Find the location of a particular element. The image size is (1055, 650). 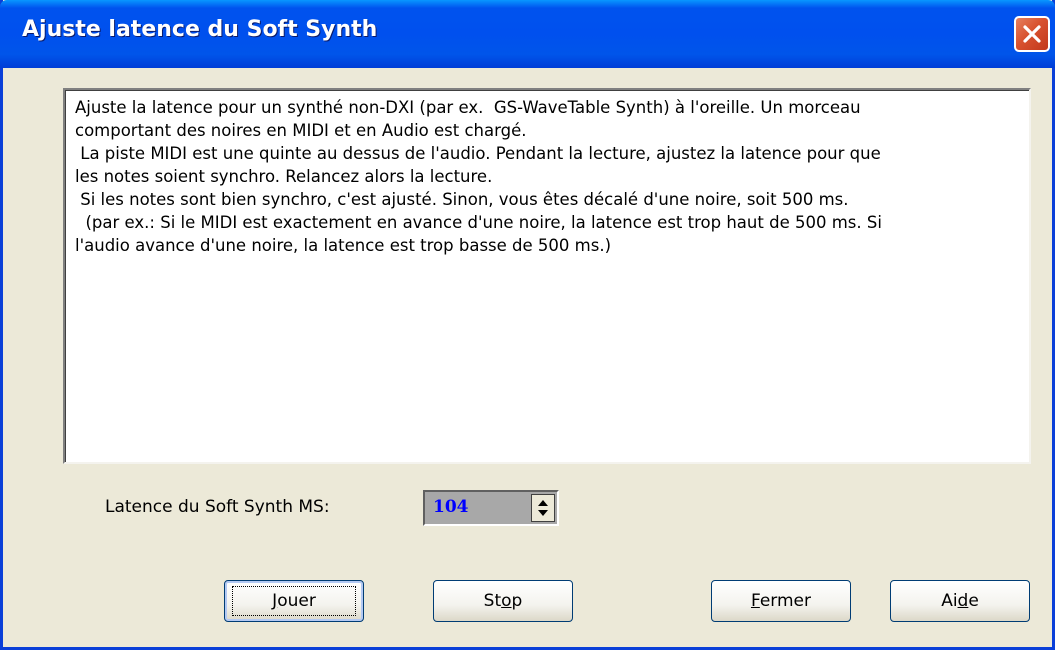

help-button: Aide is located at coordinates (960, 601).